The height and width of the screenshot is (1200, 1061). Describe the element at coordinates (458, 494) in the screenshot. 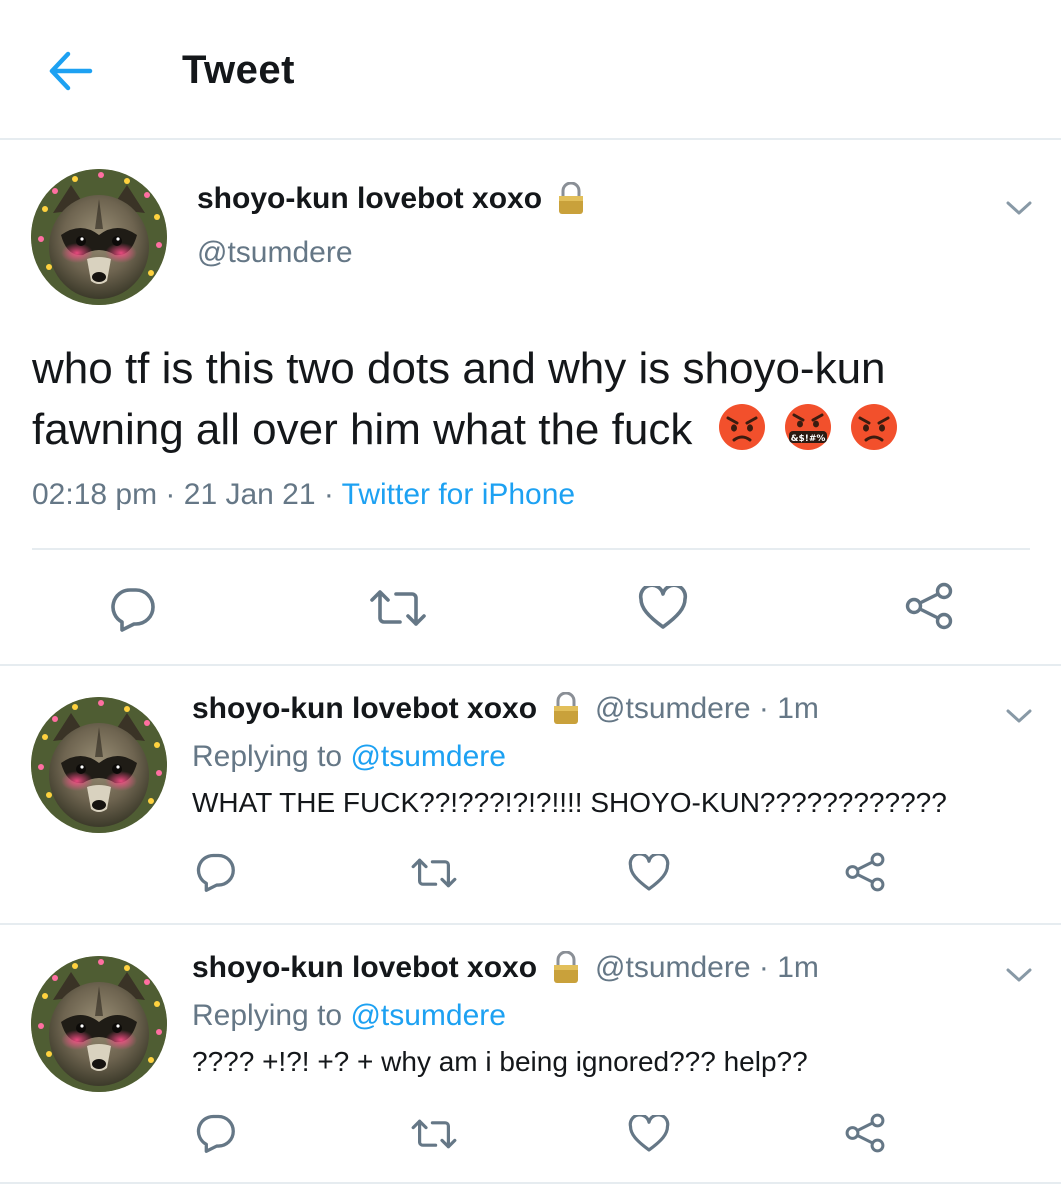

I see `tweet-source-link: Twitter for iPhone` at that location.